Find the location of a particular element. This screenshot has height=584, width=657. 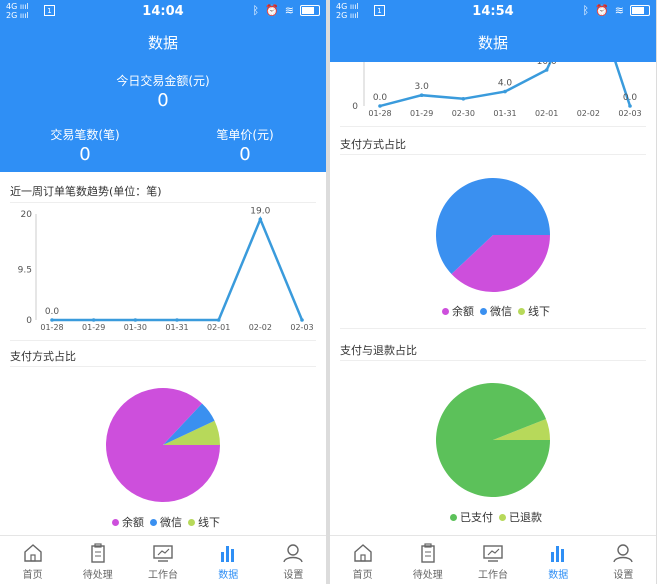

today-amount-label: 今日交易金额(元) is located at coordinates (163, 81).